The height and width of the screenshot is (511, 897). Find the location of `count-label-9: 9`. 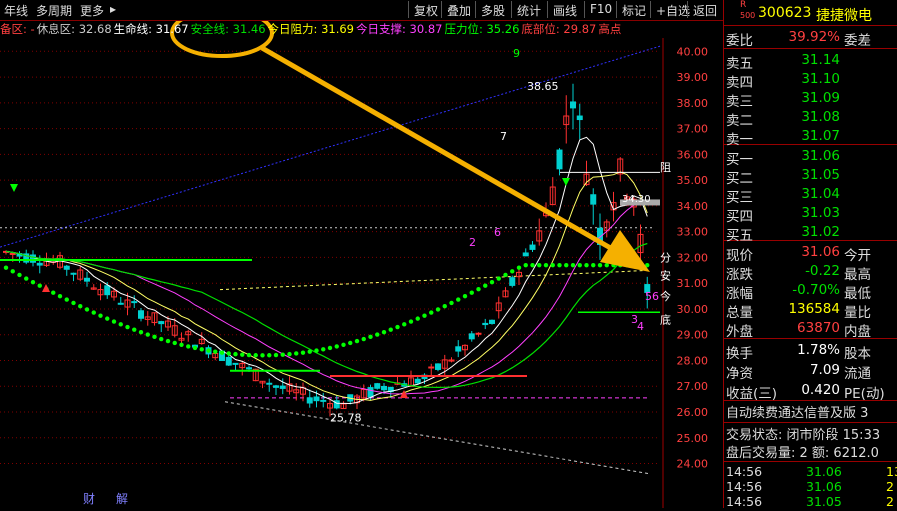

count-label-9: 9 is located at coordinates (516, 53).